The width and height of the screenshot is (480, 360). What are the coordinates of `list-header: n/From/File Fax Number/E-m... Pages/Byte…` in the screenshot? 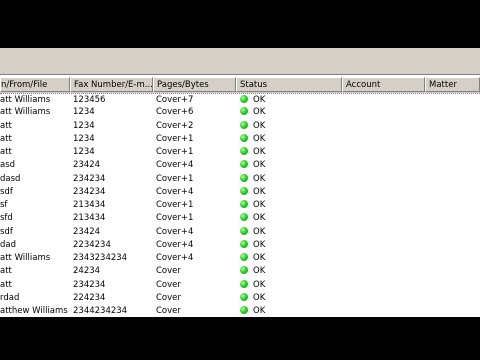 It's located at (240, 85).